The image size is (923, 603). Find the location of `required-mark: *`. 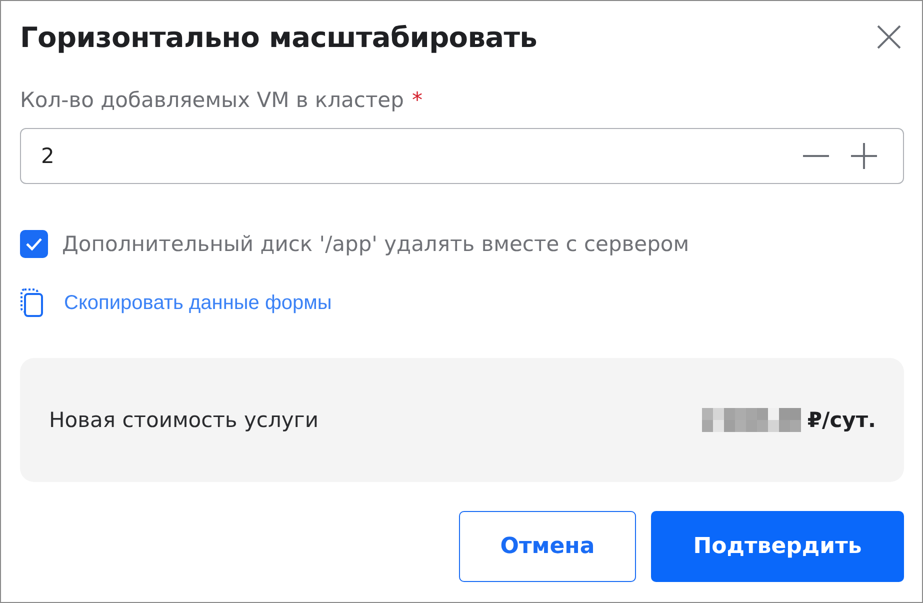

required-mark: * is located at coordinates (417, 100).